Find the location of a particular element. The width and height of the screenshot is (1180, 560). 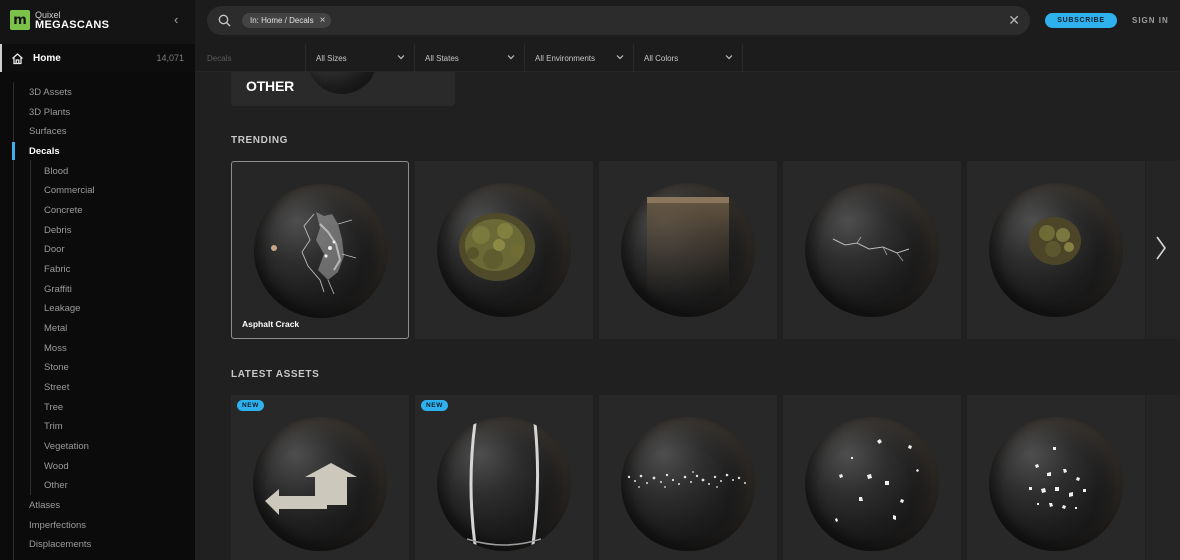

latest-assets-section-title: LATEST ASSETS is located at coordinates (275, 374).